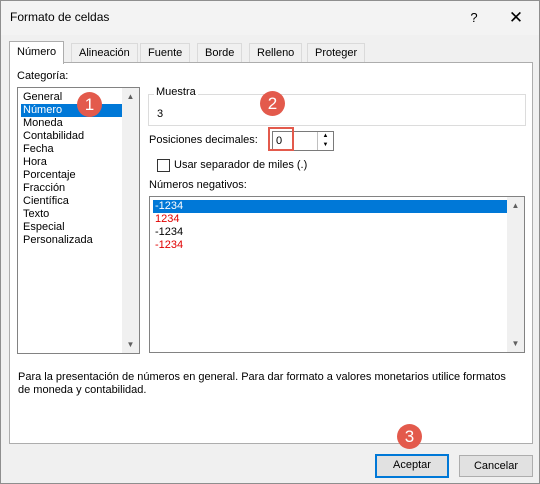 The width and height of the screenshot is (540, 484). What do you see at coordinates (272, 103) in the screenshot?
I see `callout-badge-2: 2` at bounding box center [272, 103].